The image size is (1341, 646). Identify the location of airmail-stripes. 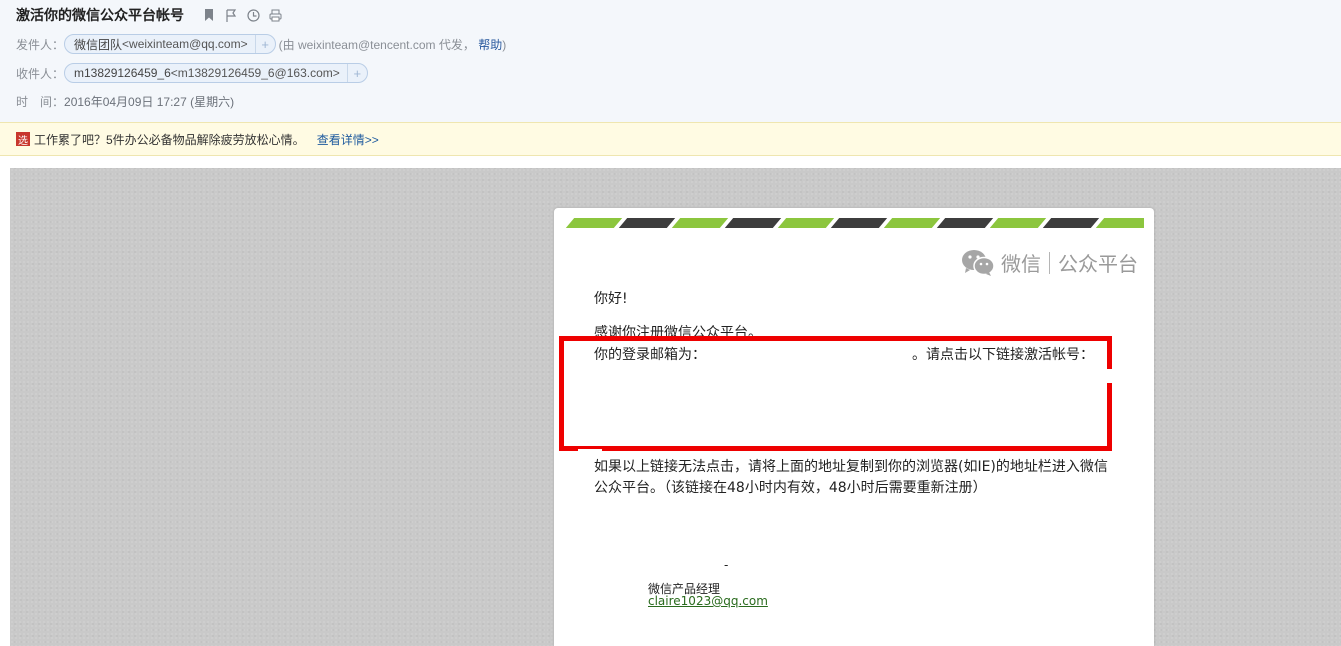
(854, 224).